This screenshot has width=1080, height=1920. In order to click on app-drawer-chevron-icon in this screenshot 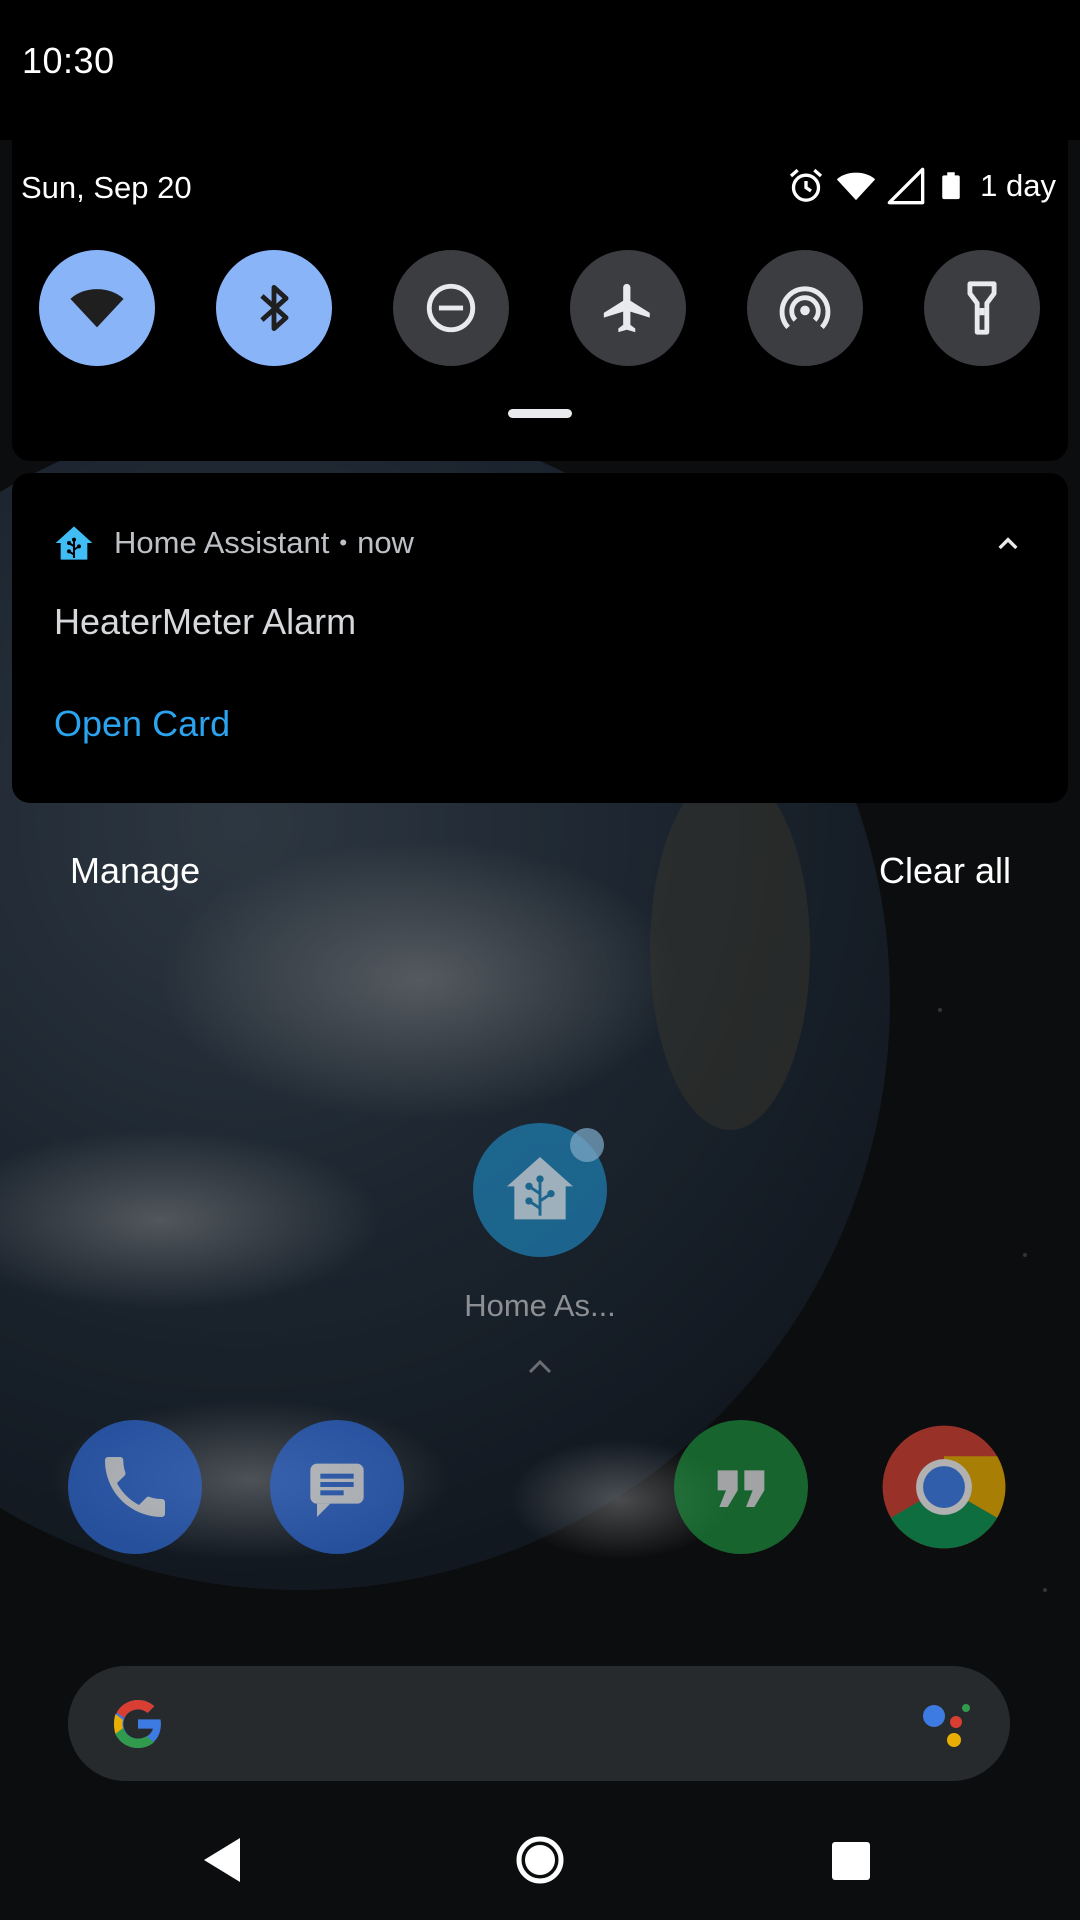, I will do `click(540, 1366)`.